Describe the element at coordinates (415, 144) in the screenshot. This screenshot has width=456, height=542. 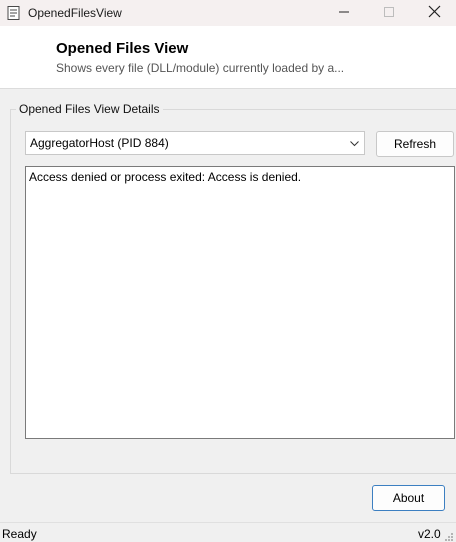
I see `refresh-button: Refresh` at that location.